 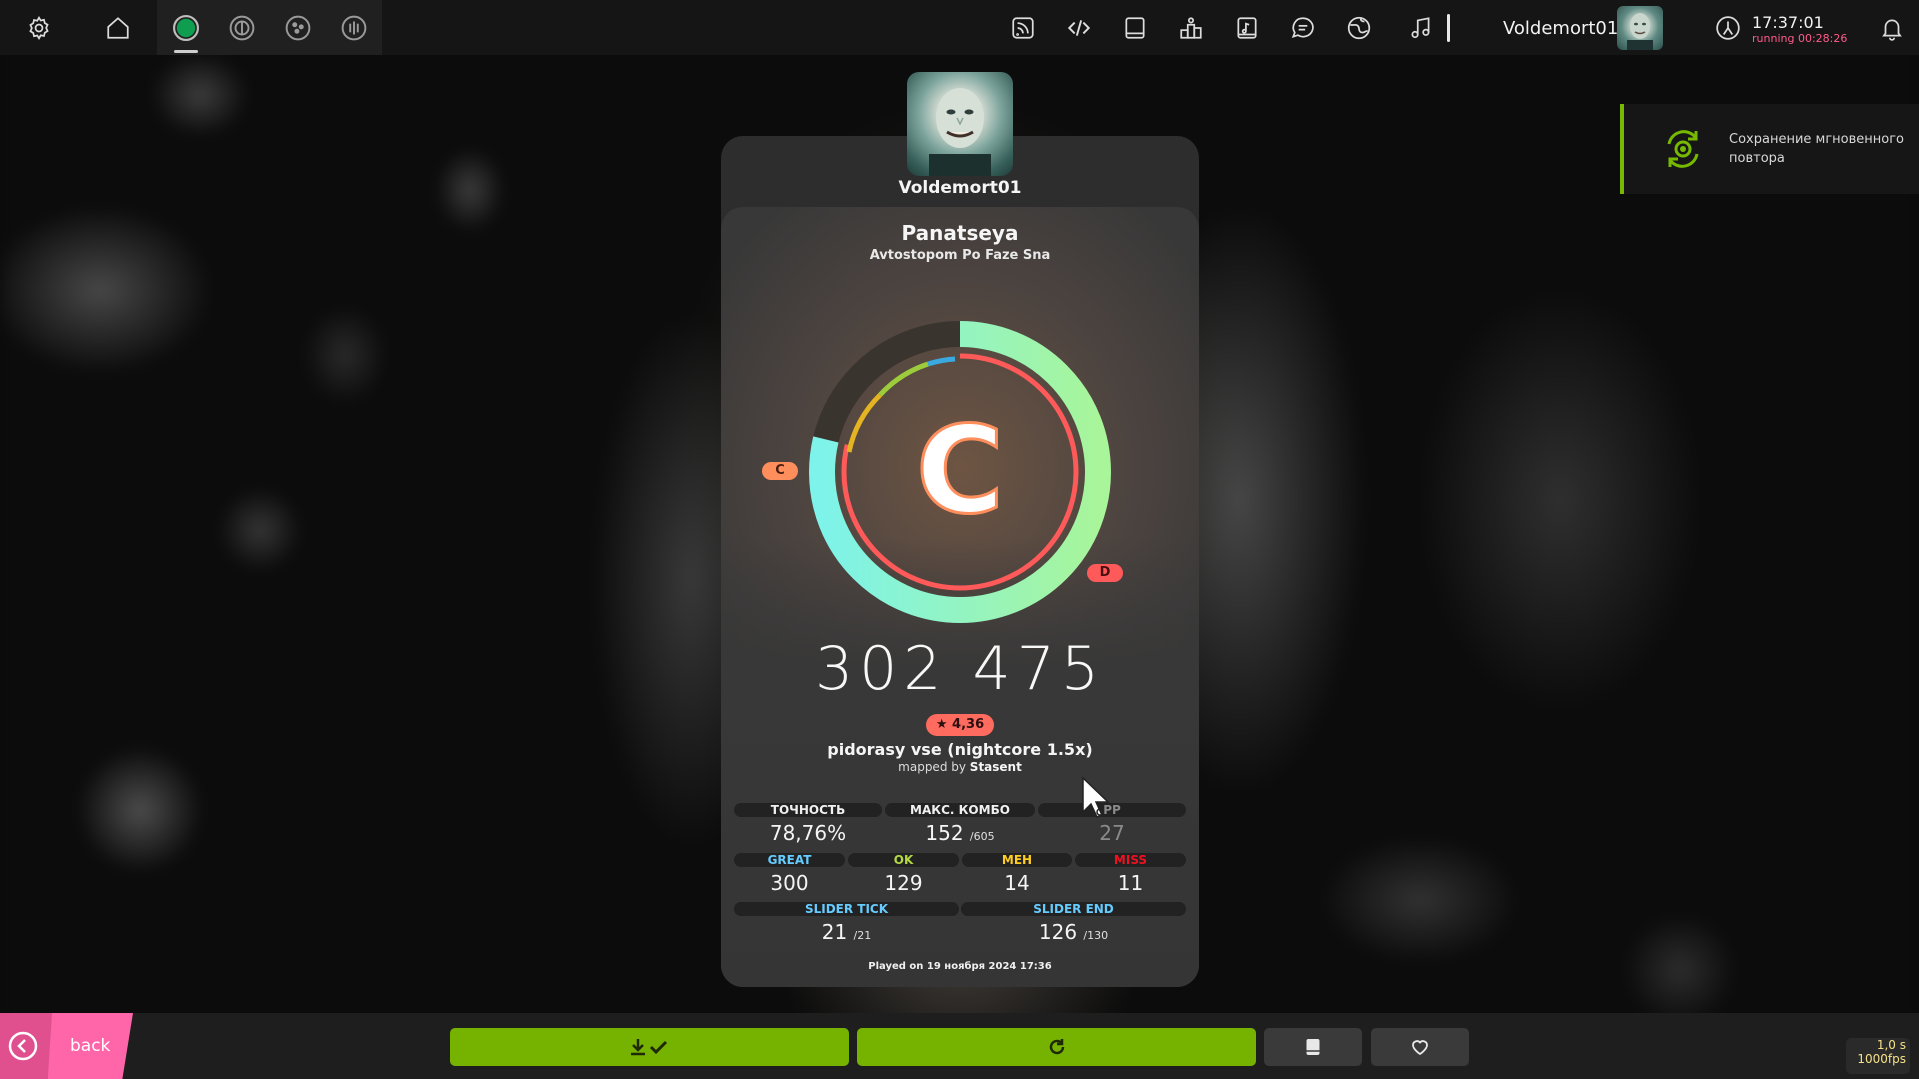 What do you see at coordinates (932, 767) in the screenshot?
I see `mapped-by-prefix: mapped by` at bounding box center [932, 767].